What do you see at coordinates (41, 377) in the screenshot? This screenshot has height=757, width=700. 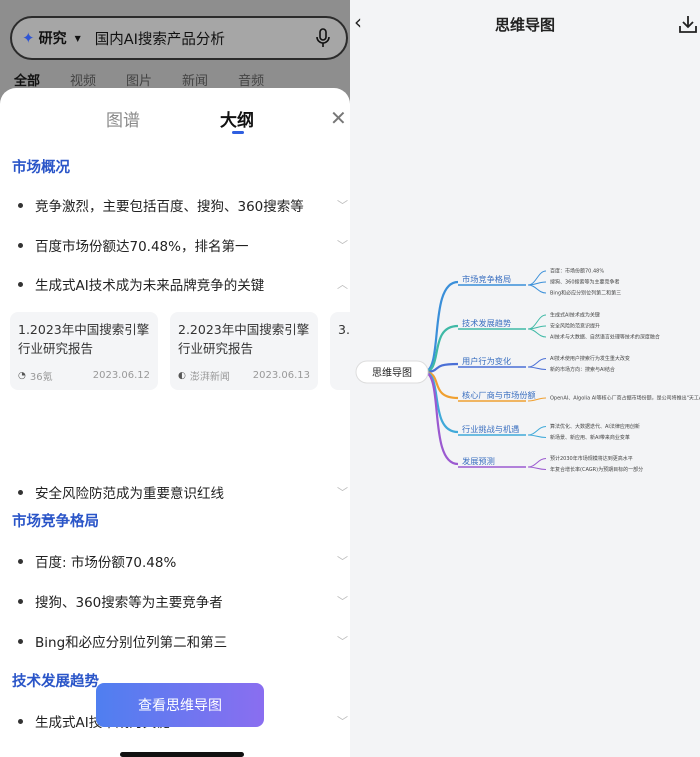 I see `reference-source: 36氪` at bounding box center [41, 377].